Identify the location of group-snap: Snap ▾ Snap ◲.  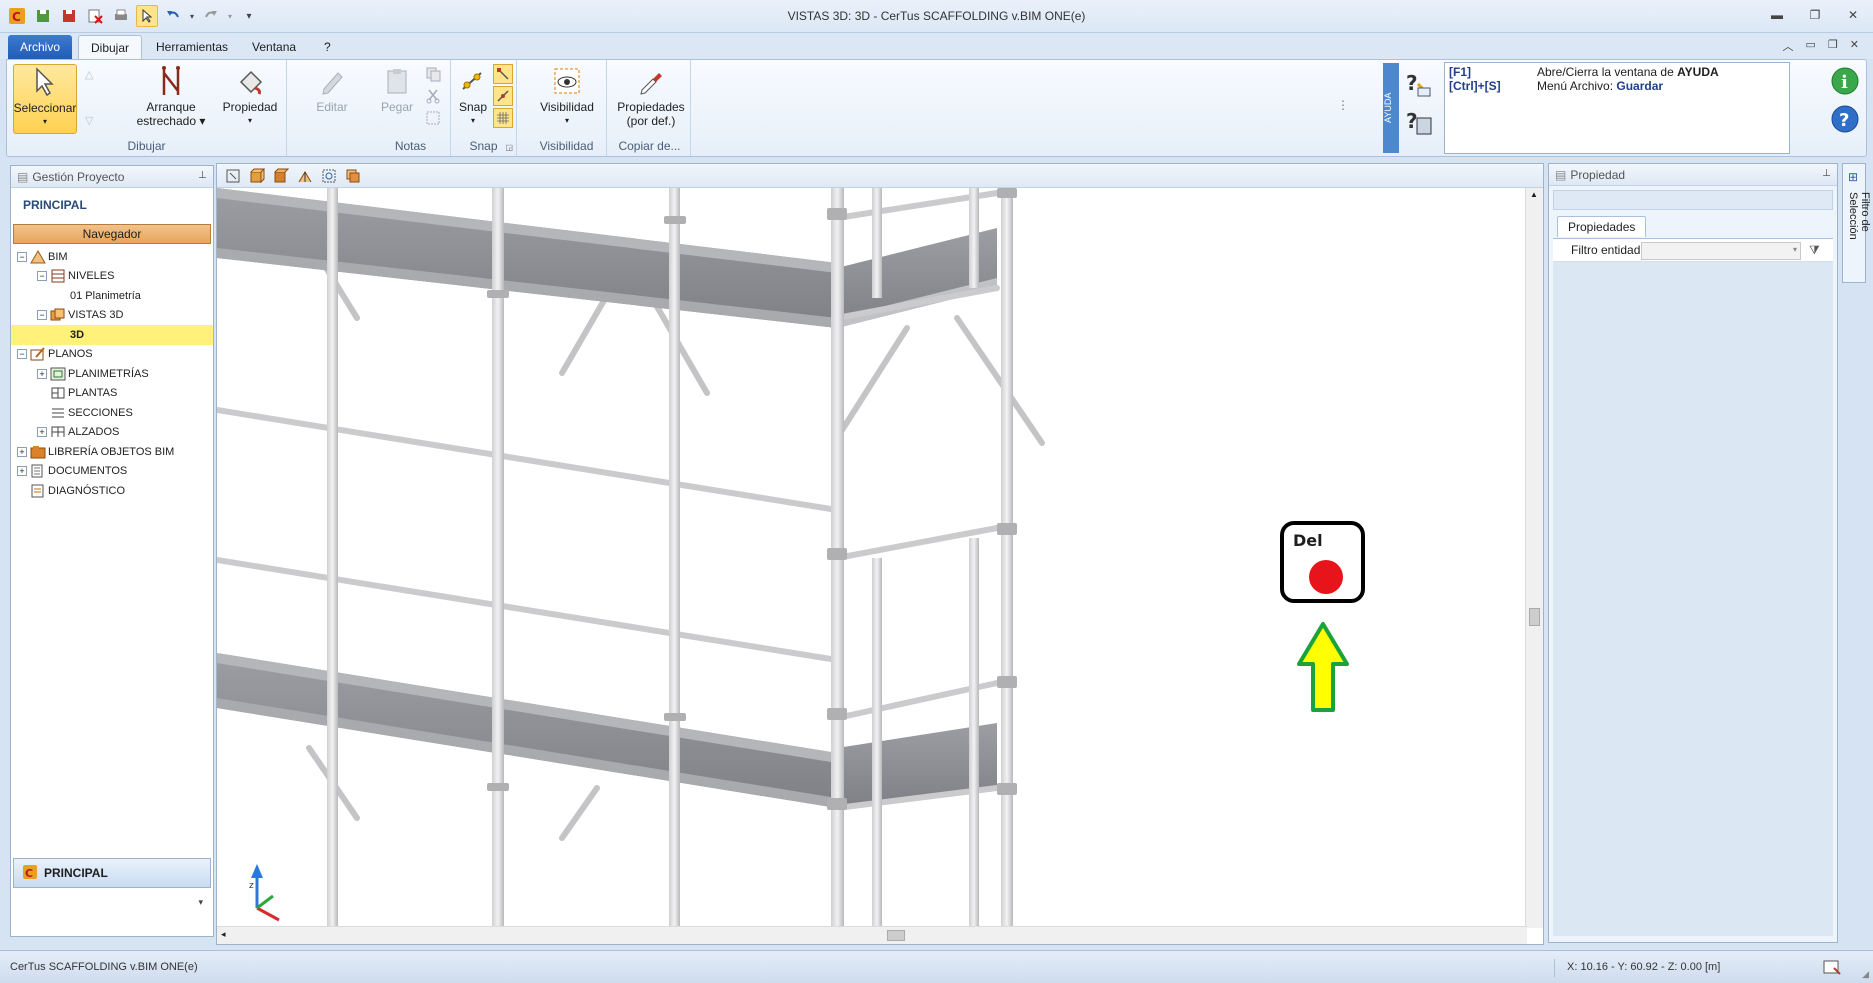
(484, 108).